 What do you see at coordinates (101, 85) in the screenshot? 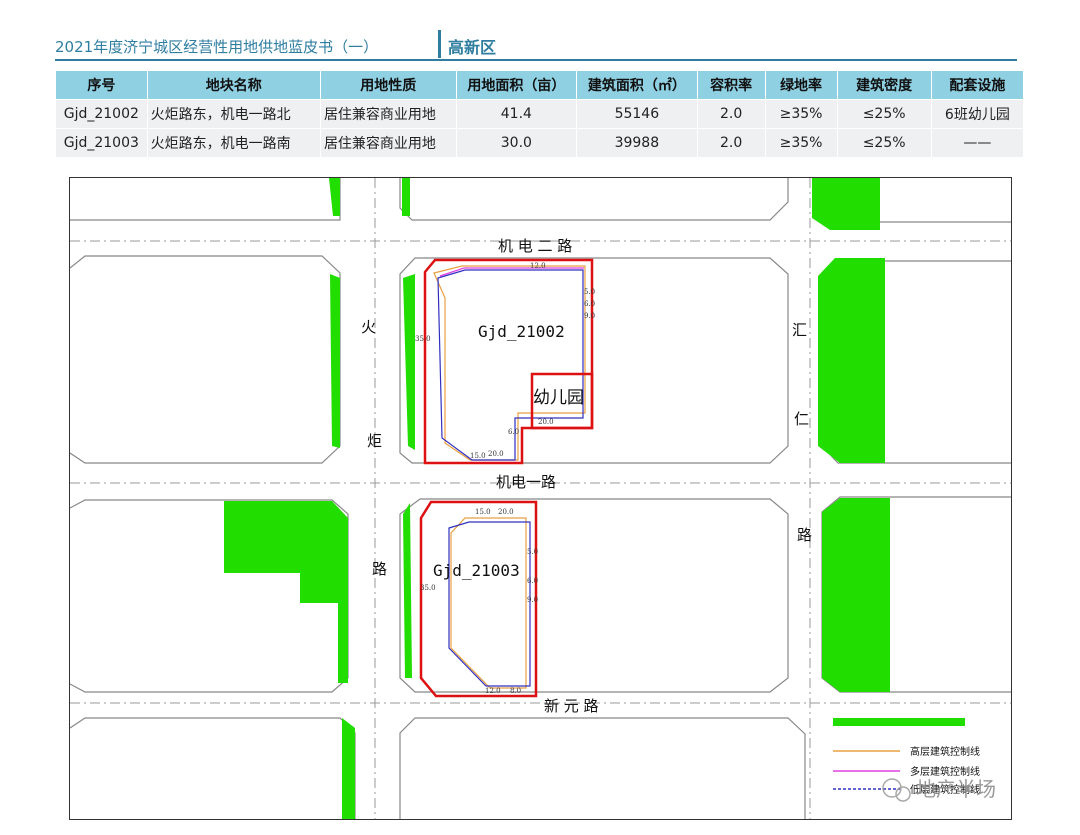
I see `col-header-id: 序号` at bounding box center [101, 85].